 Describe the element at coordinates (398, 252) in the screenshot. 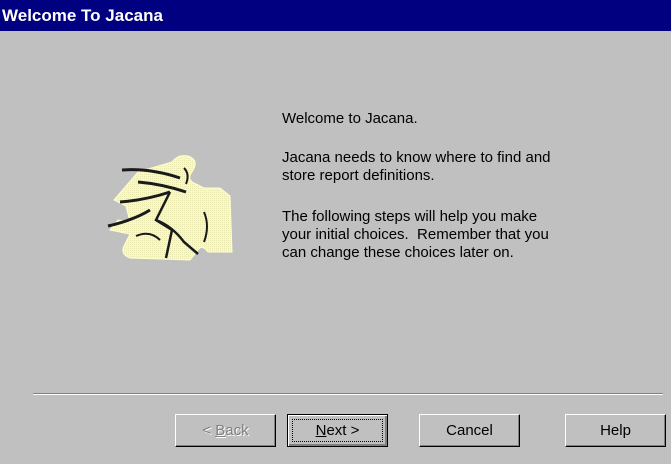

I see `steps-line-3: can change these choices later on.` at that location.